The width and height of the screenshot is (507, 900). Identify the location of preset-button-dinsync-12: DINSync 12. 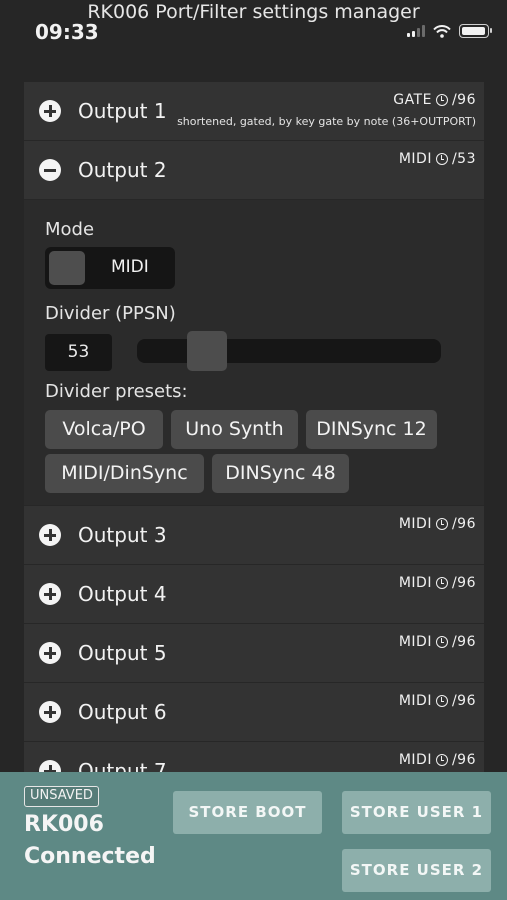
(371, 429).